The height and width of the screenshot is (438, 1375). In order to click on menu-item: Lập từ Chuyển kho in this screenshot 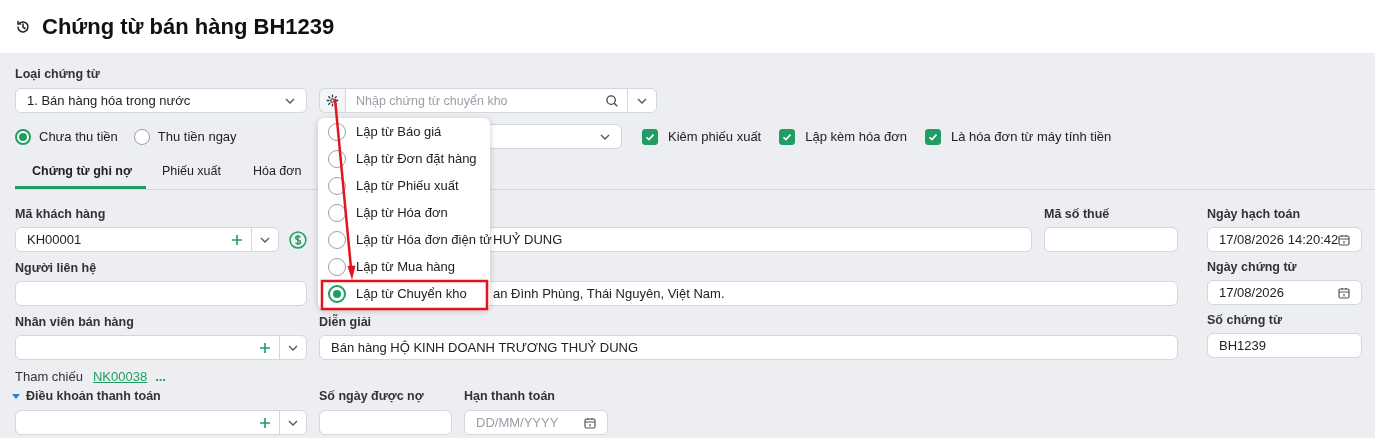, I will do `click(404, 293)`.